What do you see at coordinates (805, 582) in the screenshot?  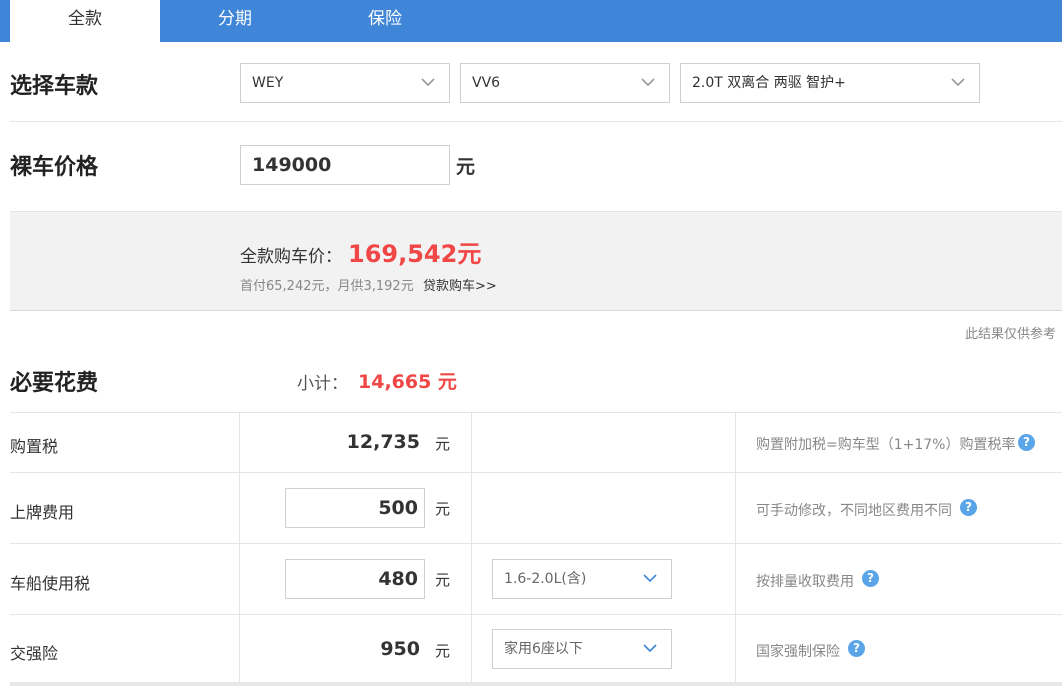 I see `vehicle-tax-desc: 按排量收取费用` at bounding box center [805, 582].